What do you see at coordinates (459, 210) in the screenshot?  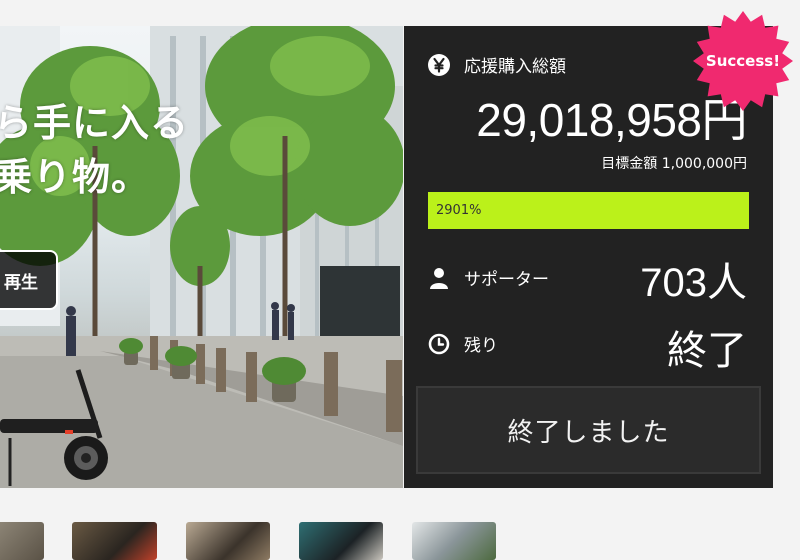 I see `progress-percent: 2901%` at bounding box center [459, 210].